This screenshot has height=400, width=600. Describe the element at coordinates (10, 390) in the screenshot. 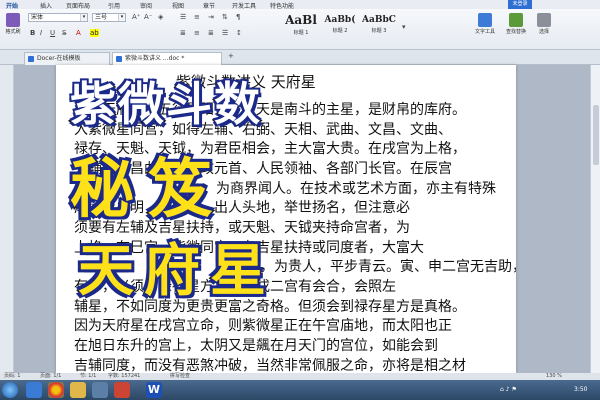

I see `start-icon` at that location.